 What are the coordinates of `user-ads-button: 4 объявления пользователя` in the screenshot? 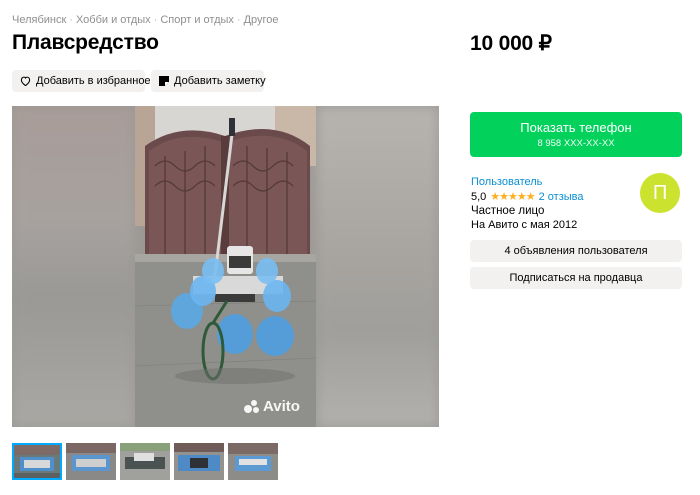 It's located at (576, 251).